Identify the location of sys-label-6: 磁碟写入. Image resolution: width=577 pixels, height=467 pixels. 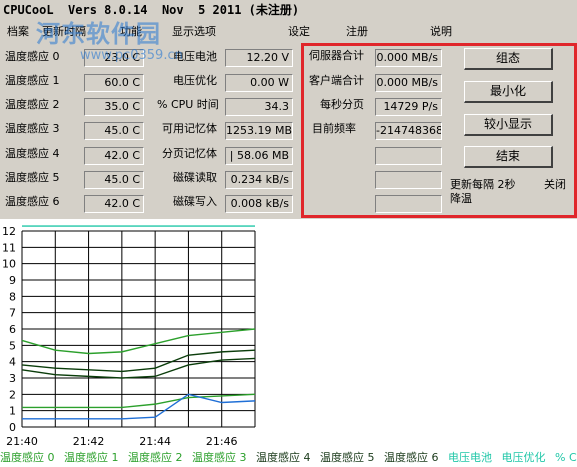
(195, 201).